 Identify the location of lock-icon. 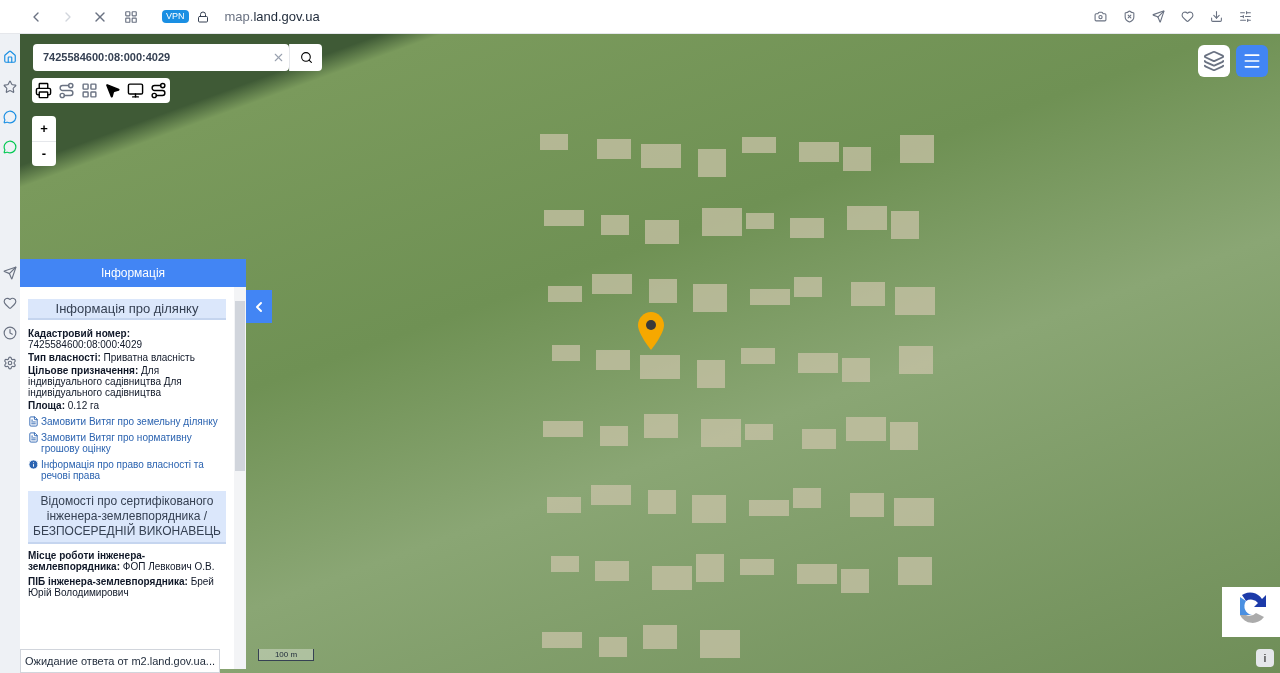
(202, 16).